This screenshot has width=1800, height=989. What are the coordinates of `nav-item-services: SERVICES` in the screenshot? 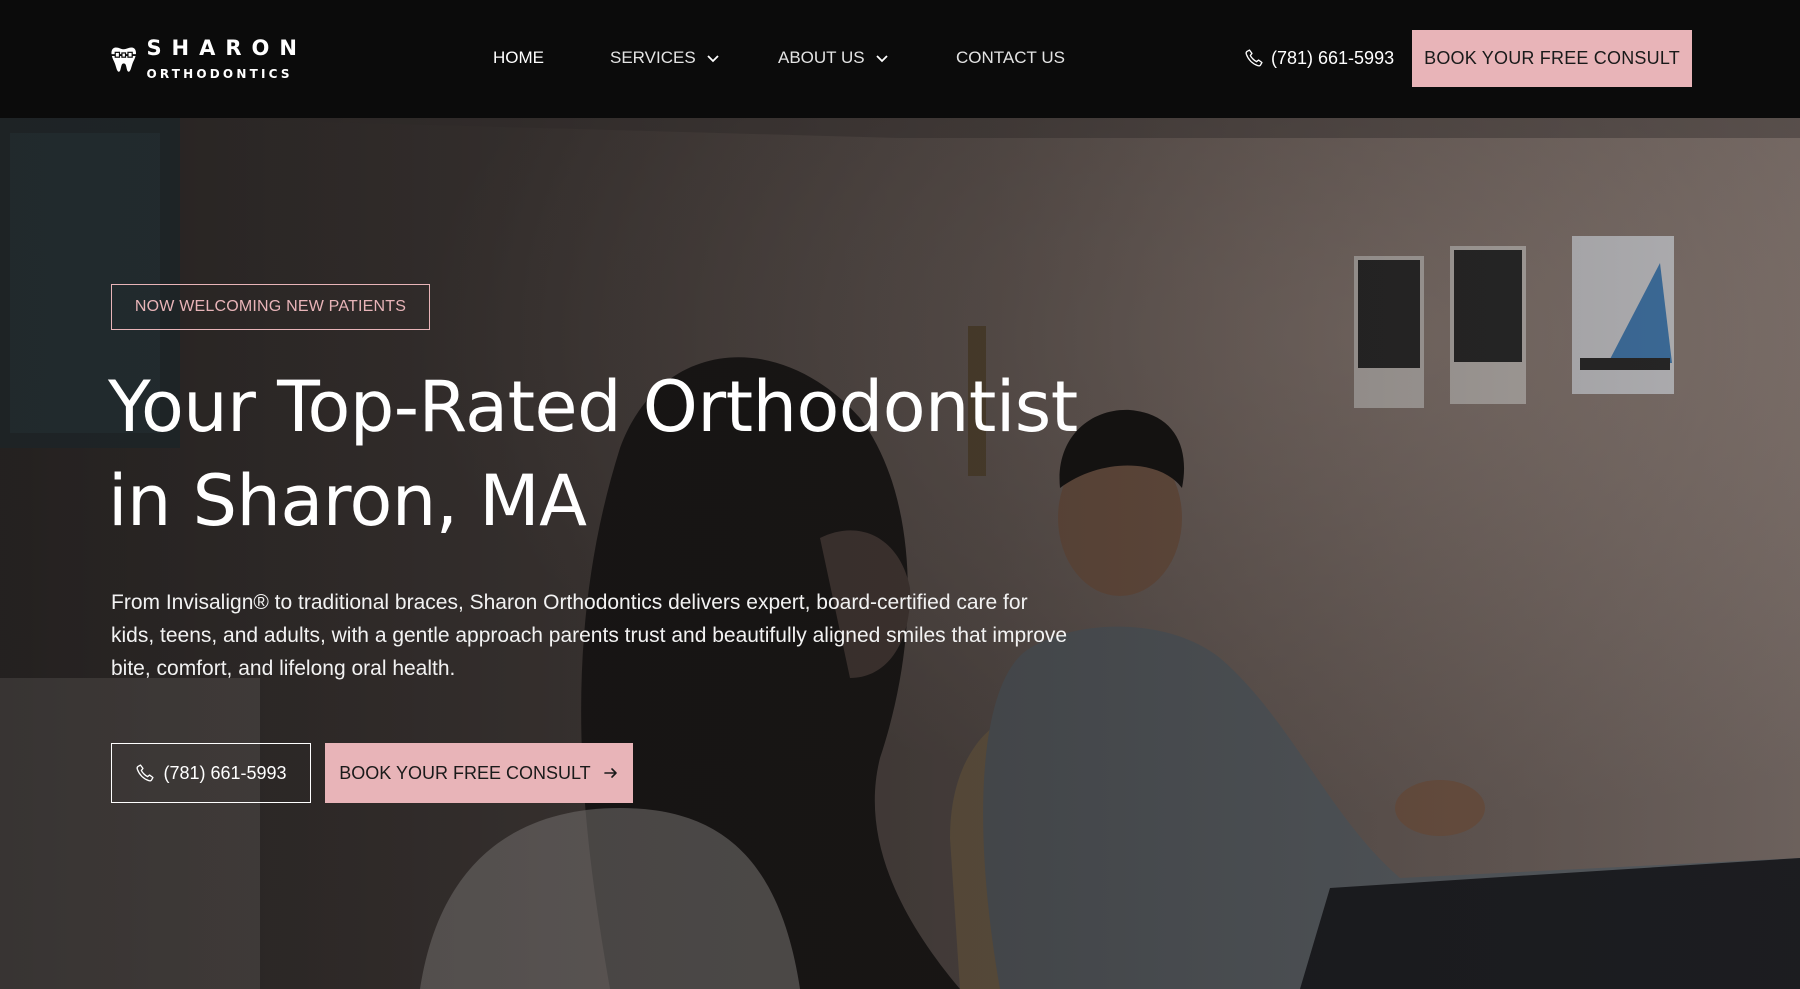 It's located at (665, 58).